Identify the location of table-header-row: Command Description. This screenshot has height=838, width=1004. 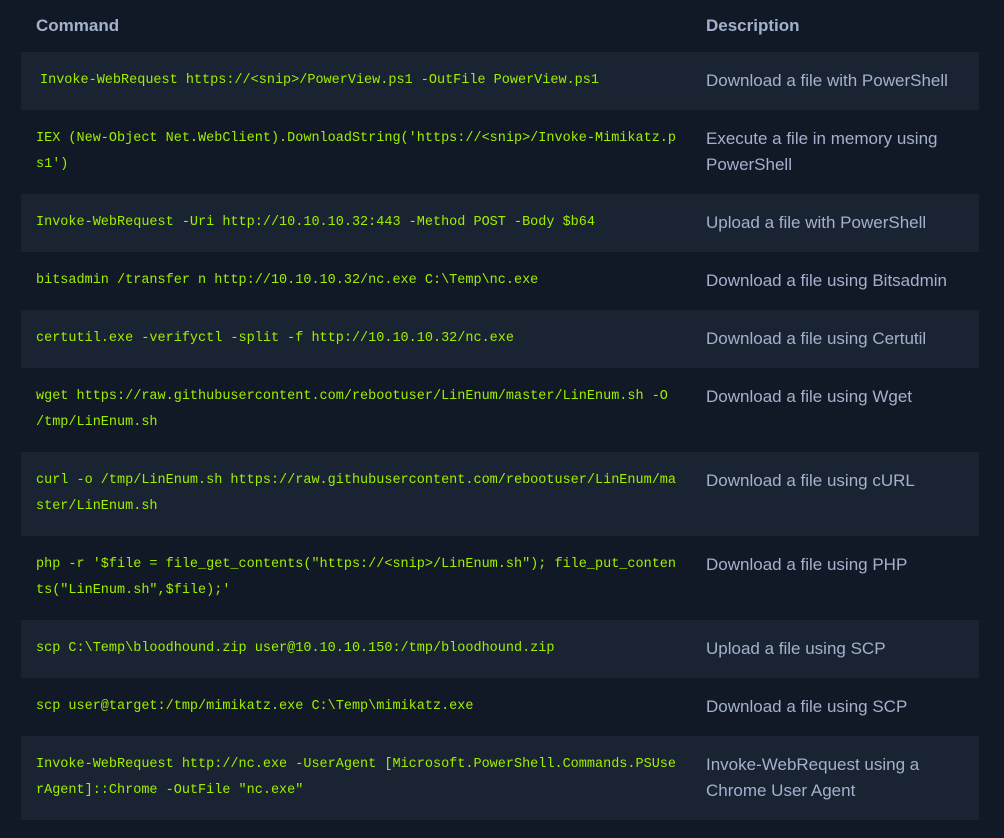
(500, 26).